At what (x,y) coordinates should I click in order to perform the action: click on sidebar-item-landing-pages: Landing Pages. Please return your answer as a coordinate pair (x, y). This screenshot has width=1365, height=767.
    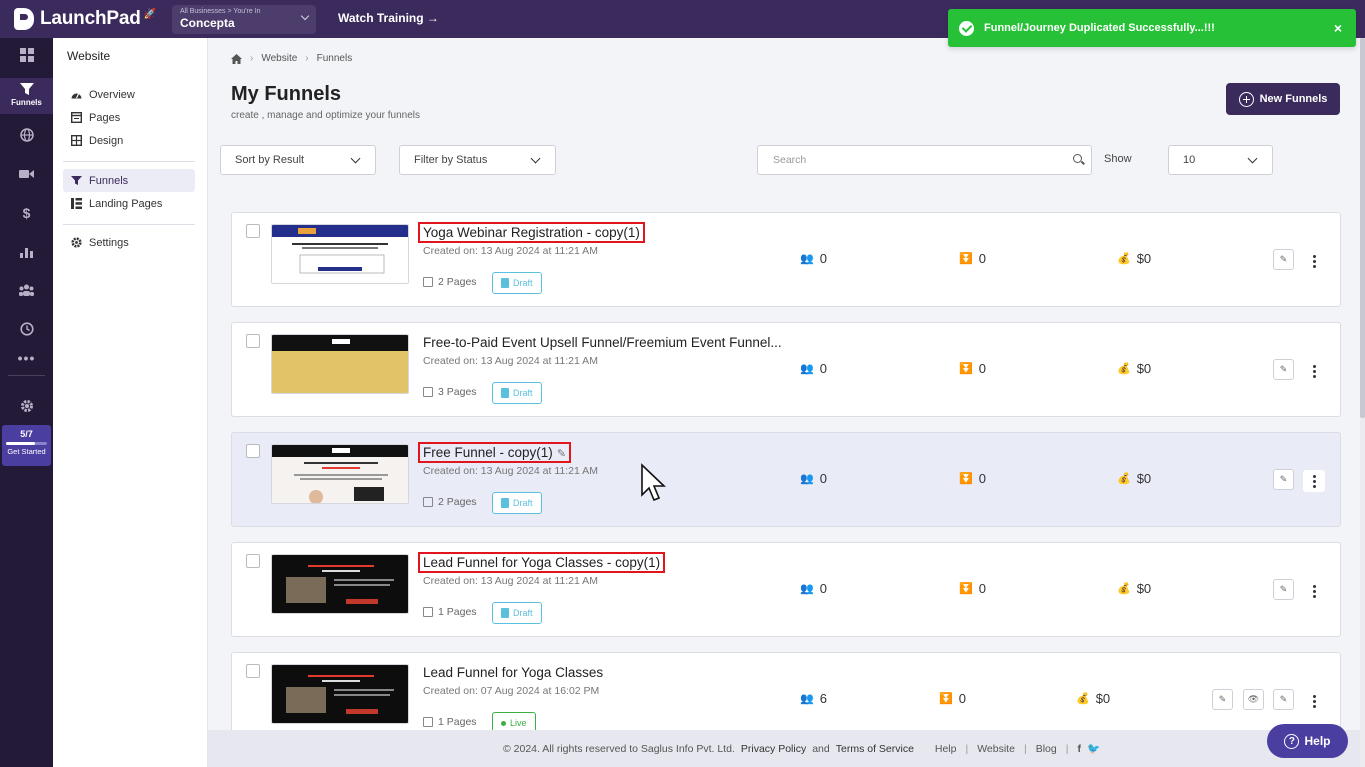
    Looking at the image, I should click on (129, 203).